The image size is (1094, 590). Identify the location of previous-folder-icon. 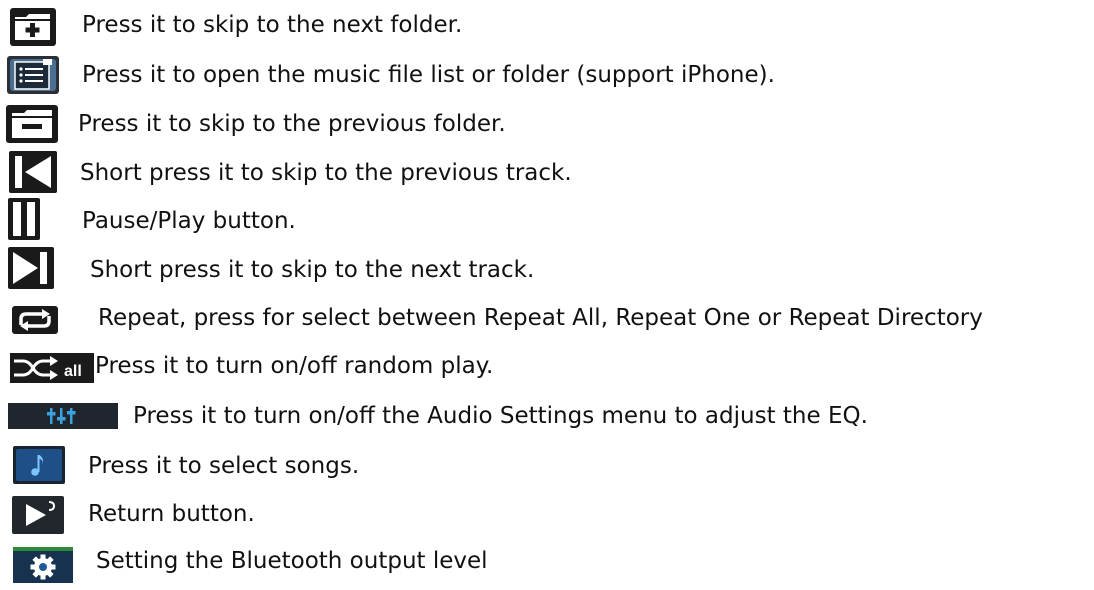
(32, 124).